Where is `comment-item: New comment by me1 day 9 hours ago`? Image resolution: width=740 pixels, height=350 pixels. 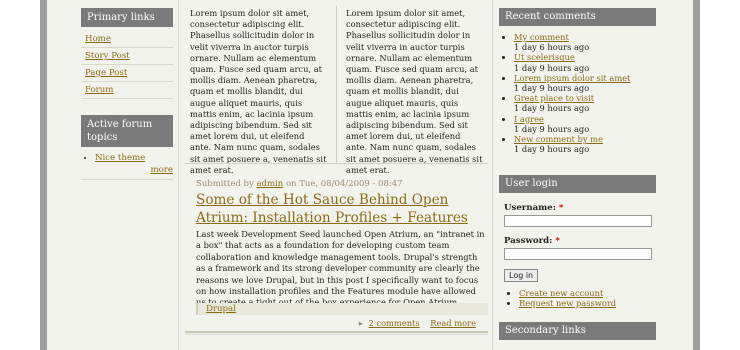 comment-item: New comment by me1 day 9 hours ago is located at coordinates (585, 144).